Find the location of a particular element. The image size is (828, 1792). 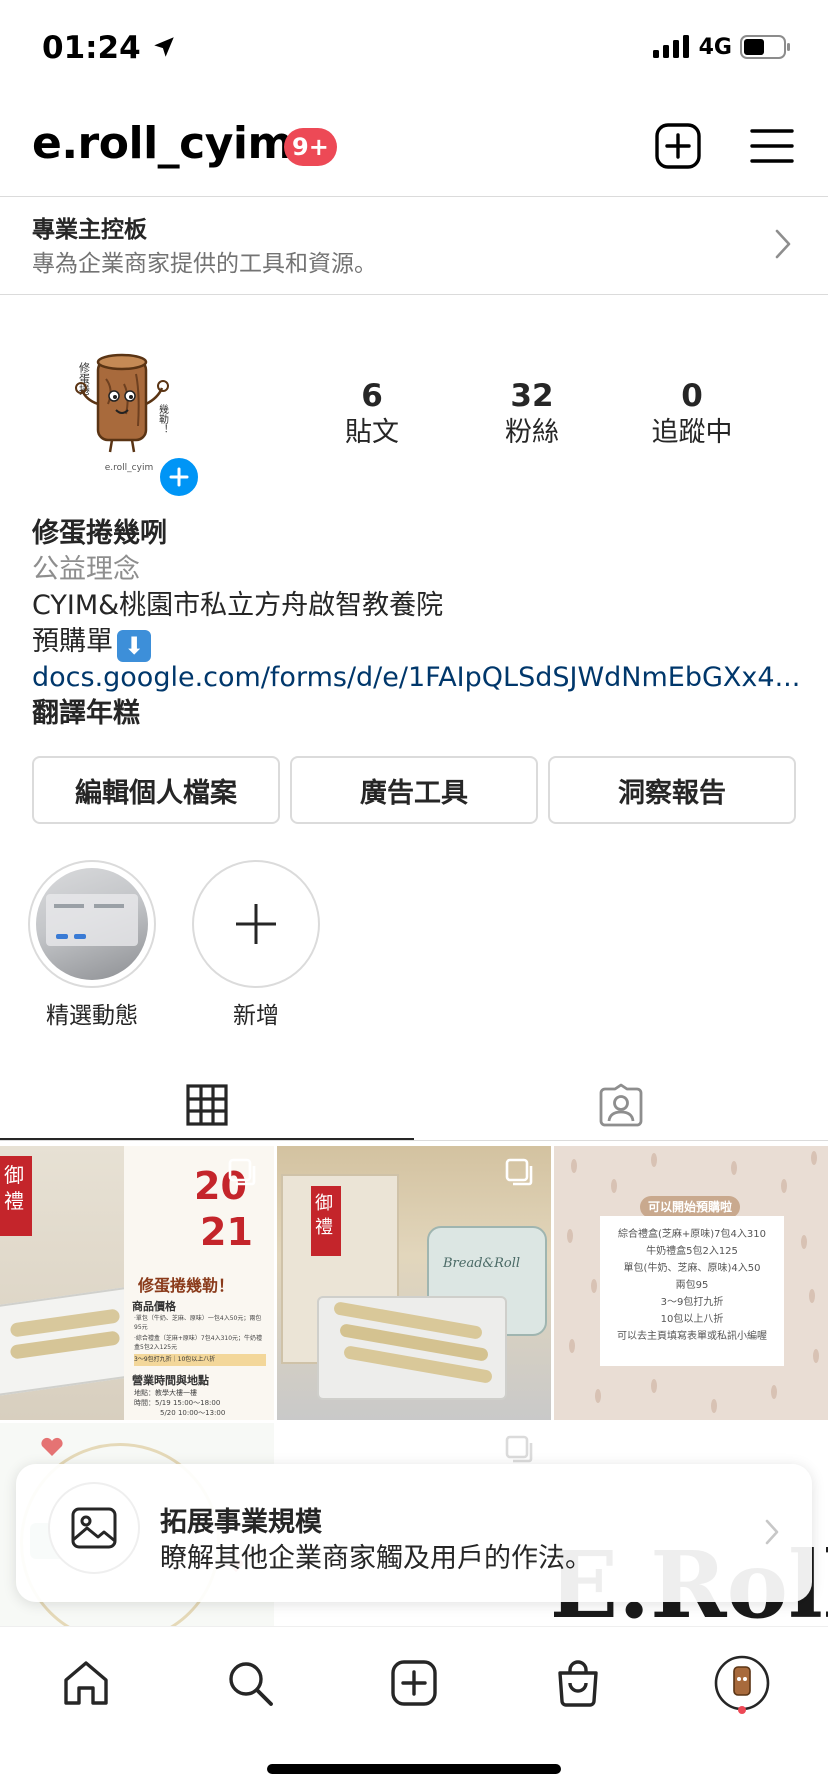

stat-posts-label: 貼文 is located at coordinates (372, 432).